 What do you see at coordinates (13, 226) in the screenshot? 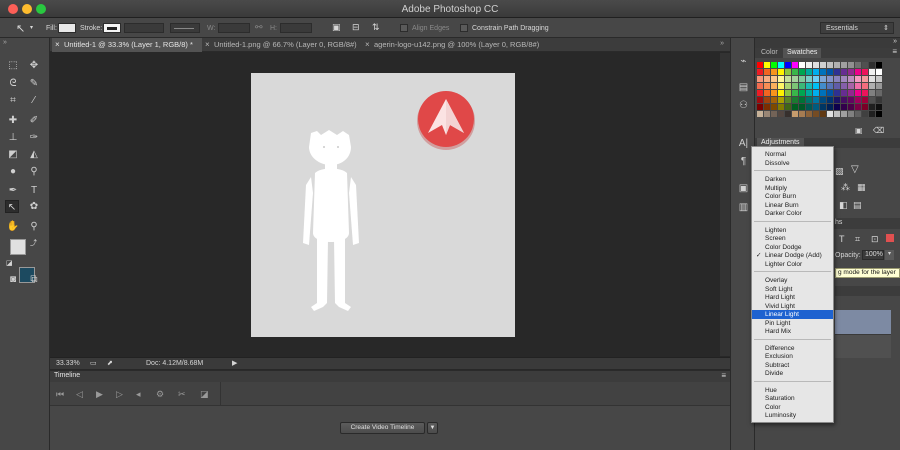
I see `hand-tool-icon: ✋` at bounding box center [13, 226].